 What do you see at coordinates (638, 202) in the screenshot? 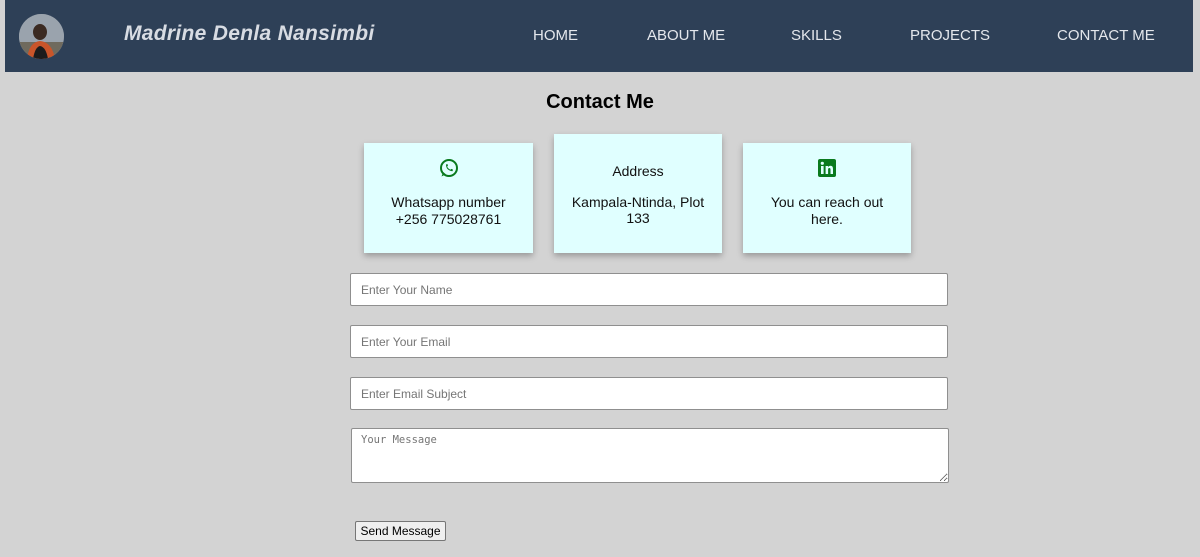
I see `address-line-1: Kampala-Ntinda, Plot` at bounding box center [638, 202].